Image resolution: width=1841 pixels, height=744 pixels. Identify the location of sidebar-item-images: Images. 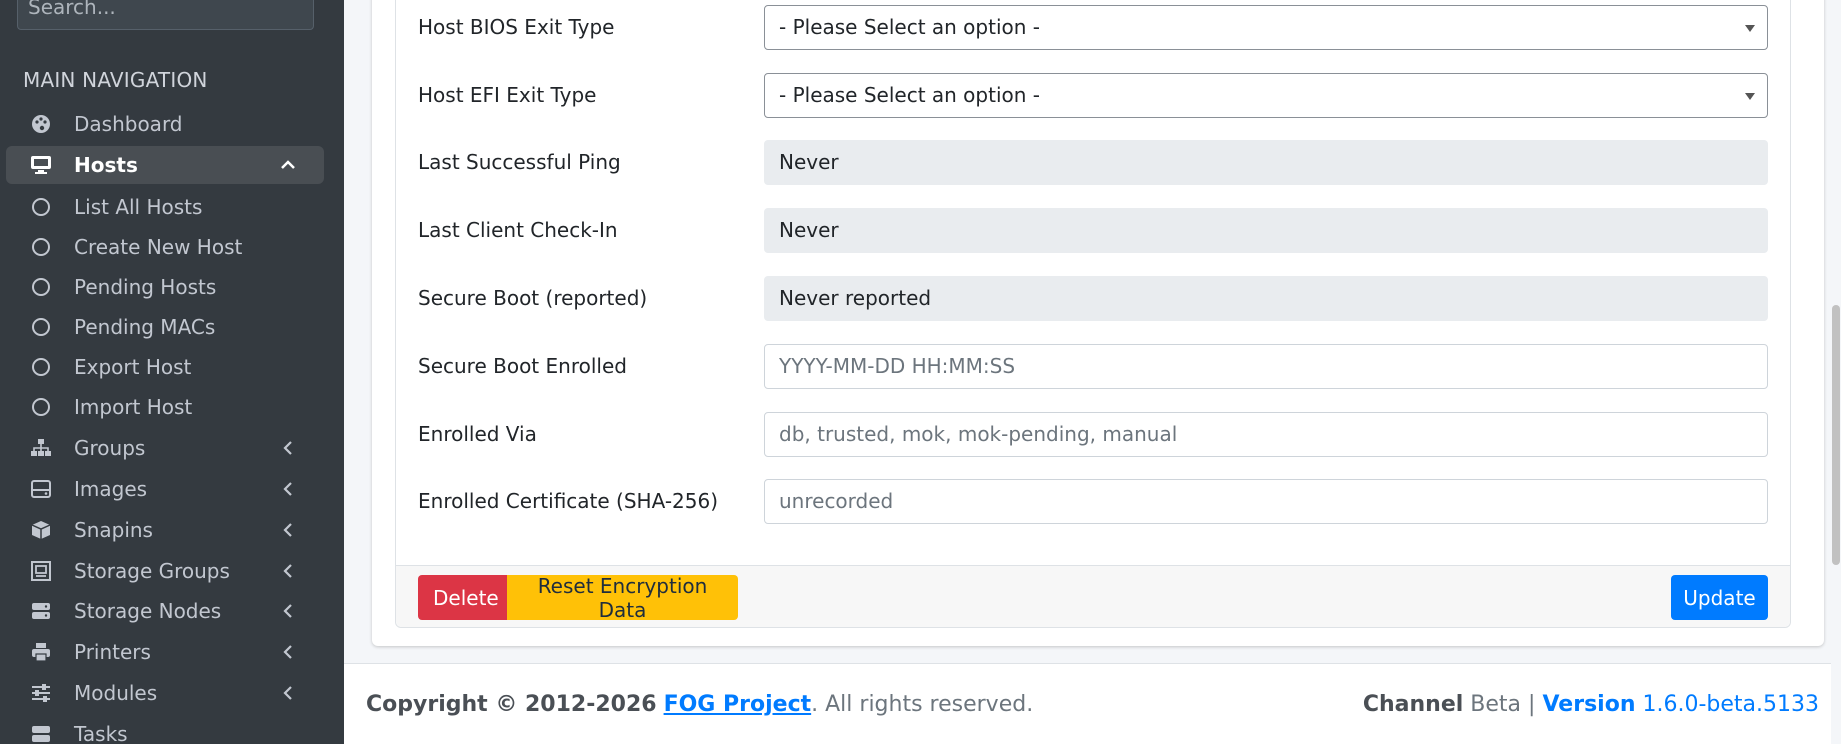
(165, 489).